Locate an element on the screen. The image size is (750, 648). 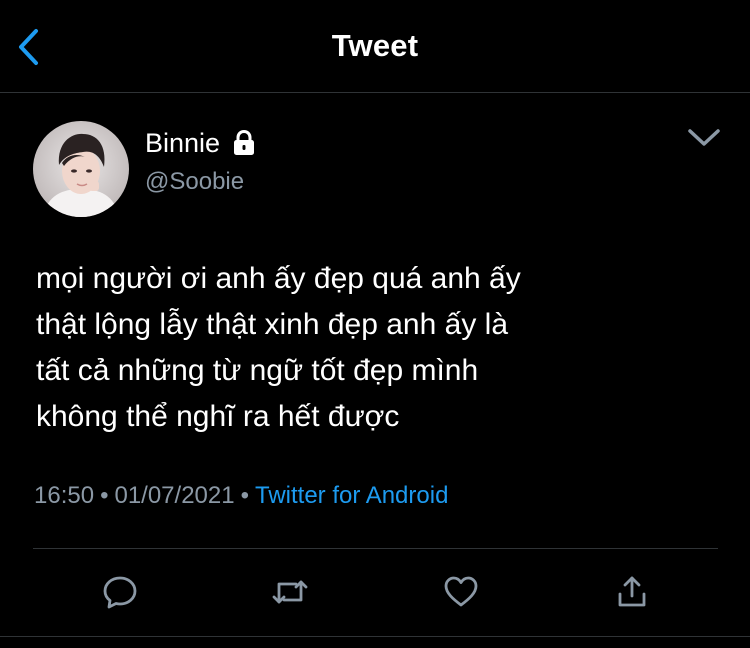
author-name-row: Binnie is located at coordinates (200, 143).